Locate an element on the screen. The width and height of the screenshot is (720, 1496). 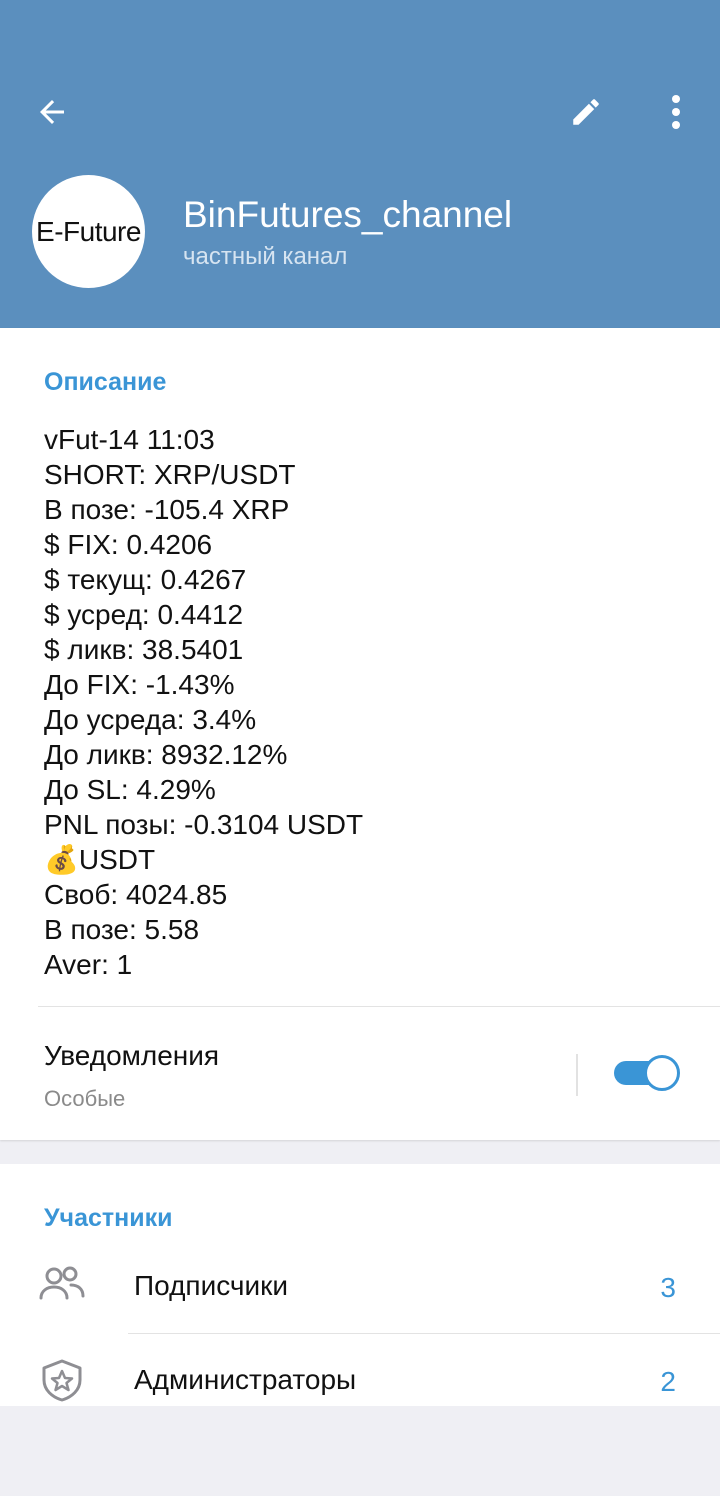
more-vertical-icon is located at coordinates (676, 112).